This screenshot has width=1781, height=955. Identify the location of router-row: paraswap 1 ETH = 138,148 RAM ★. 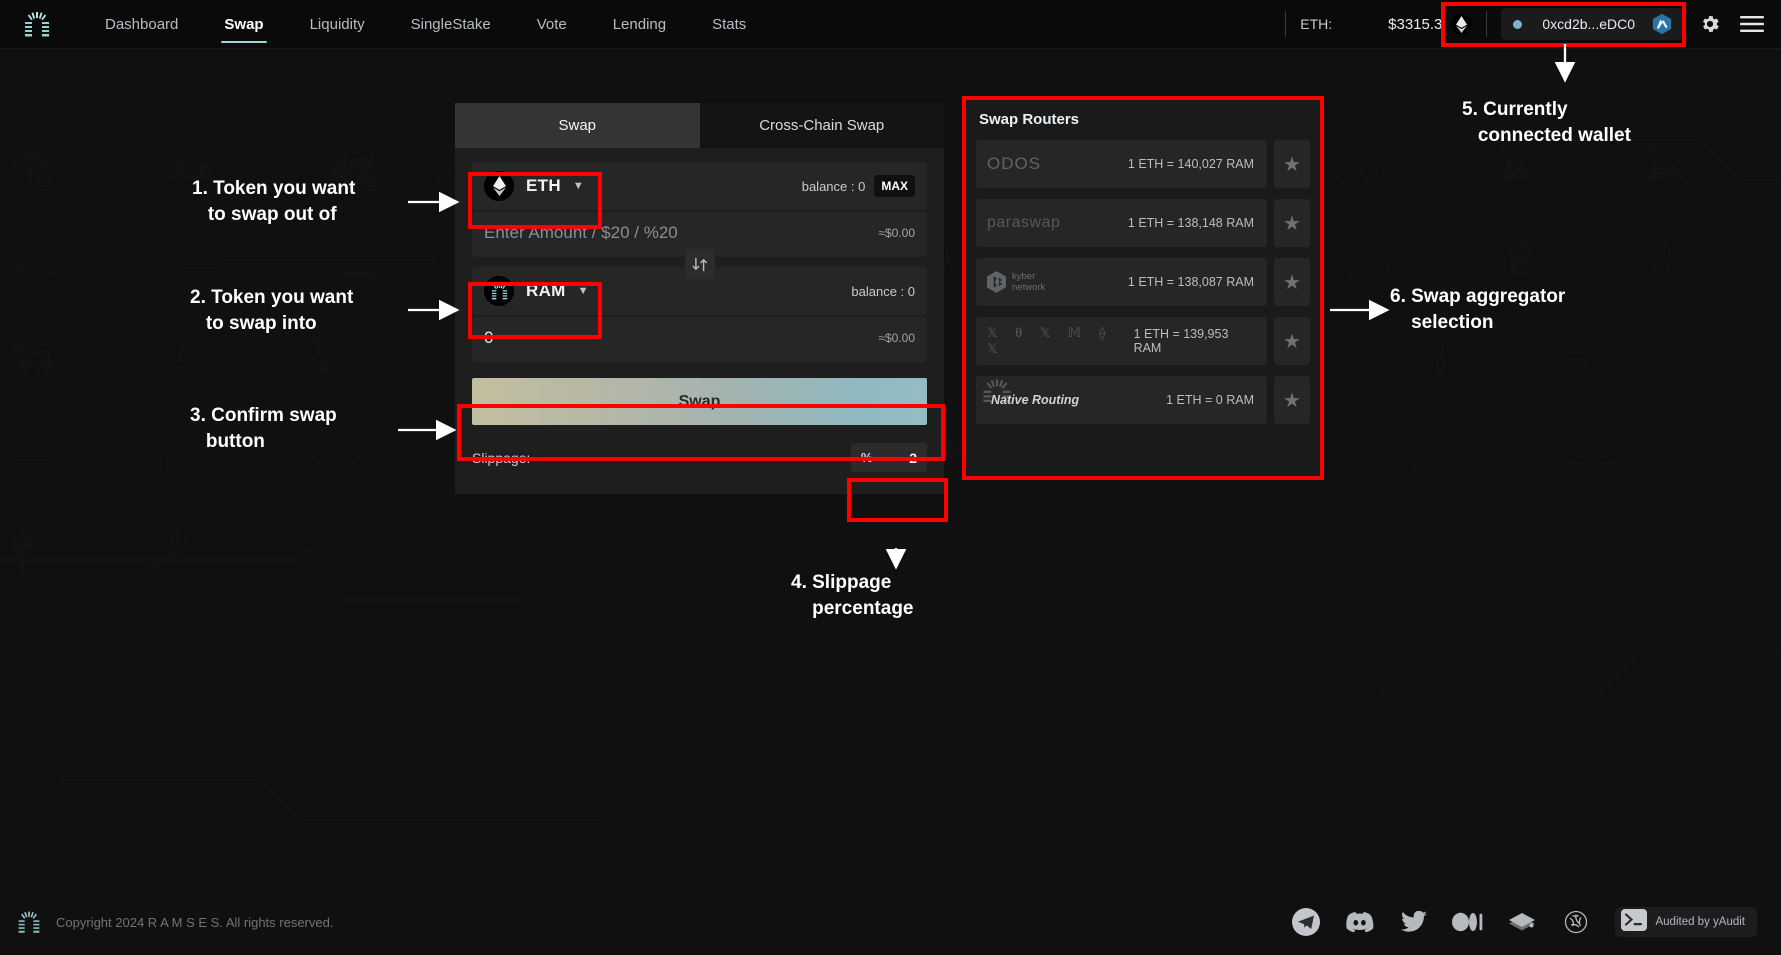
(1143, 223).